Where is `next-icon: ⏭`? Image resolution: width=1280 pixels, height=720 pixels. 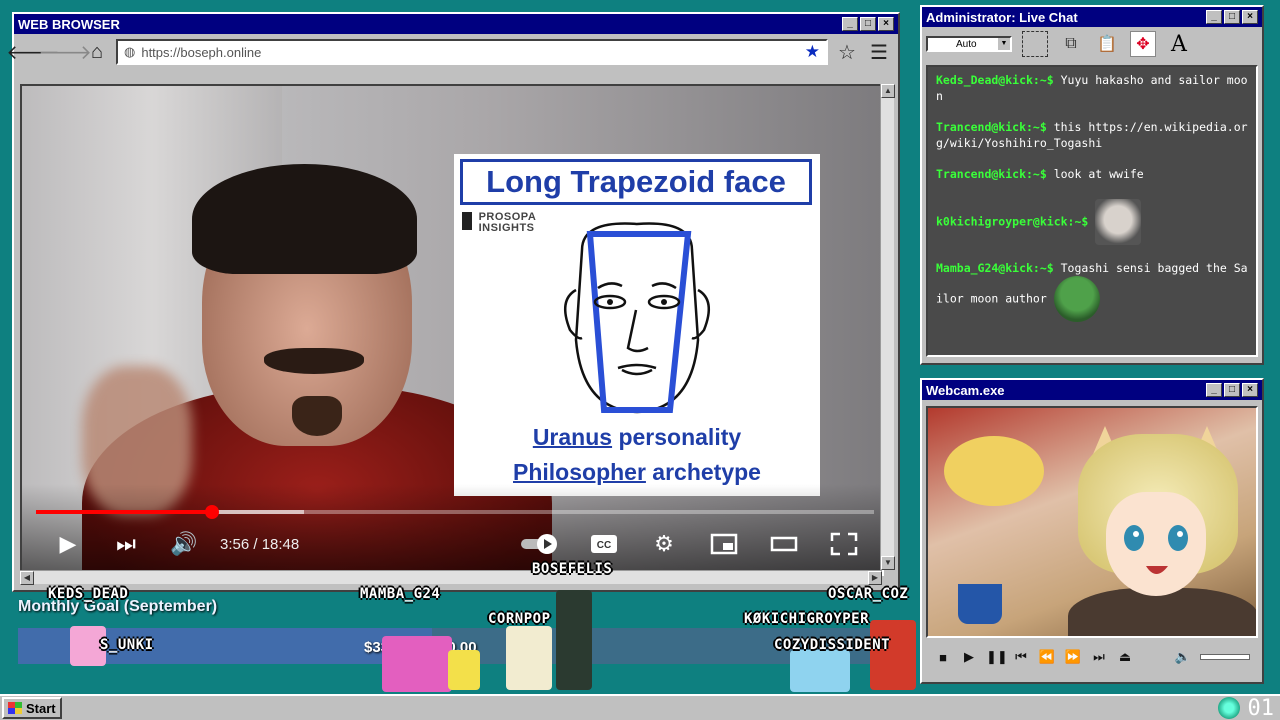
next-icon: ⏭ is located at coordinates (126, 544).